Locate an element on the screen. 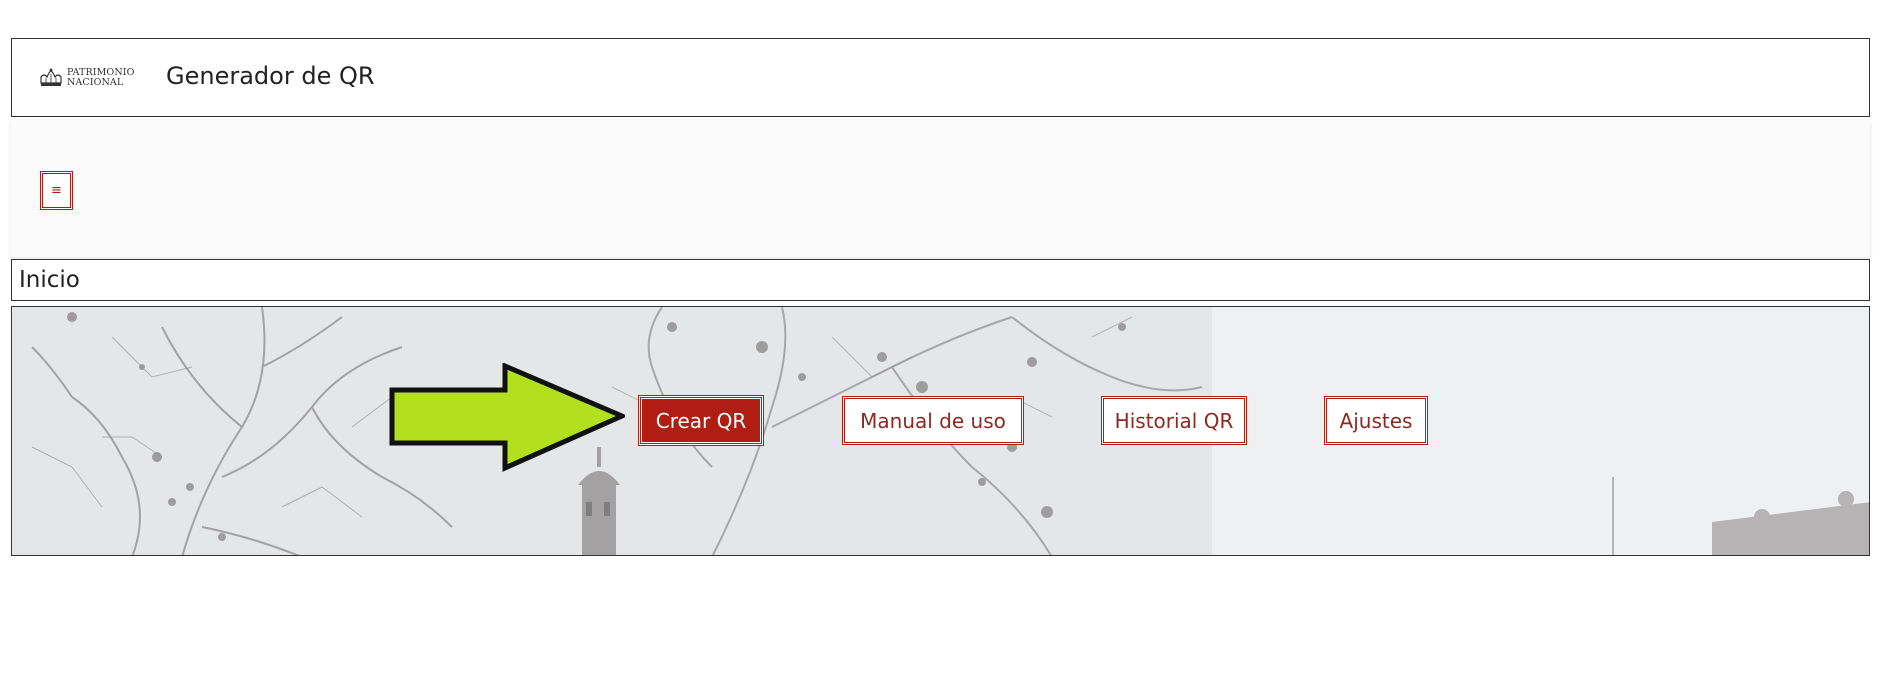 This screenshot has height=675, width=1884. green-arrow-icon is located at coordinates (507, 417).